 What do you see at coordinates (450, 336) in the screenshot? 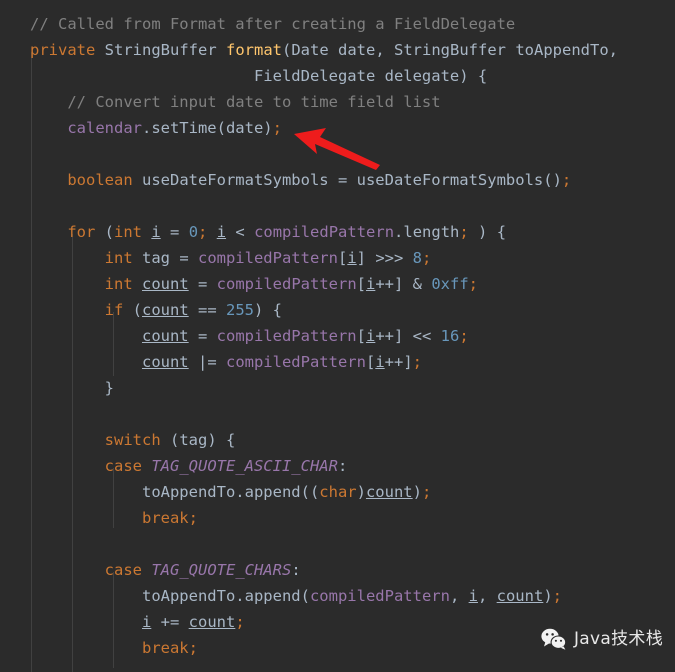
I see `code-token-number: 16` at bounding box center [450, 336].